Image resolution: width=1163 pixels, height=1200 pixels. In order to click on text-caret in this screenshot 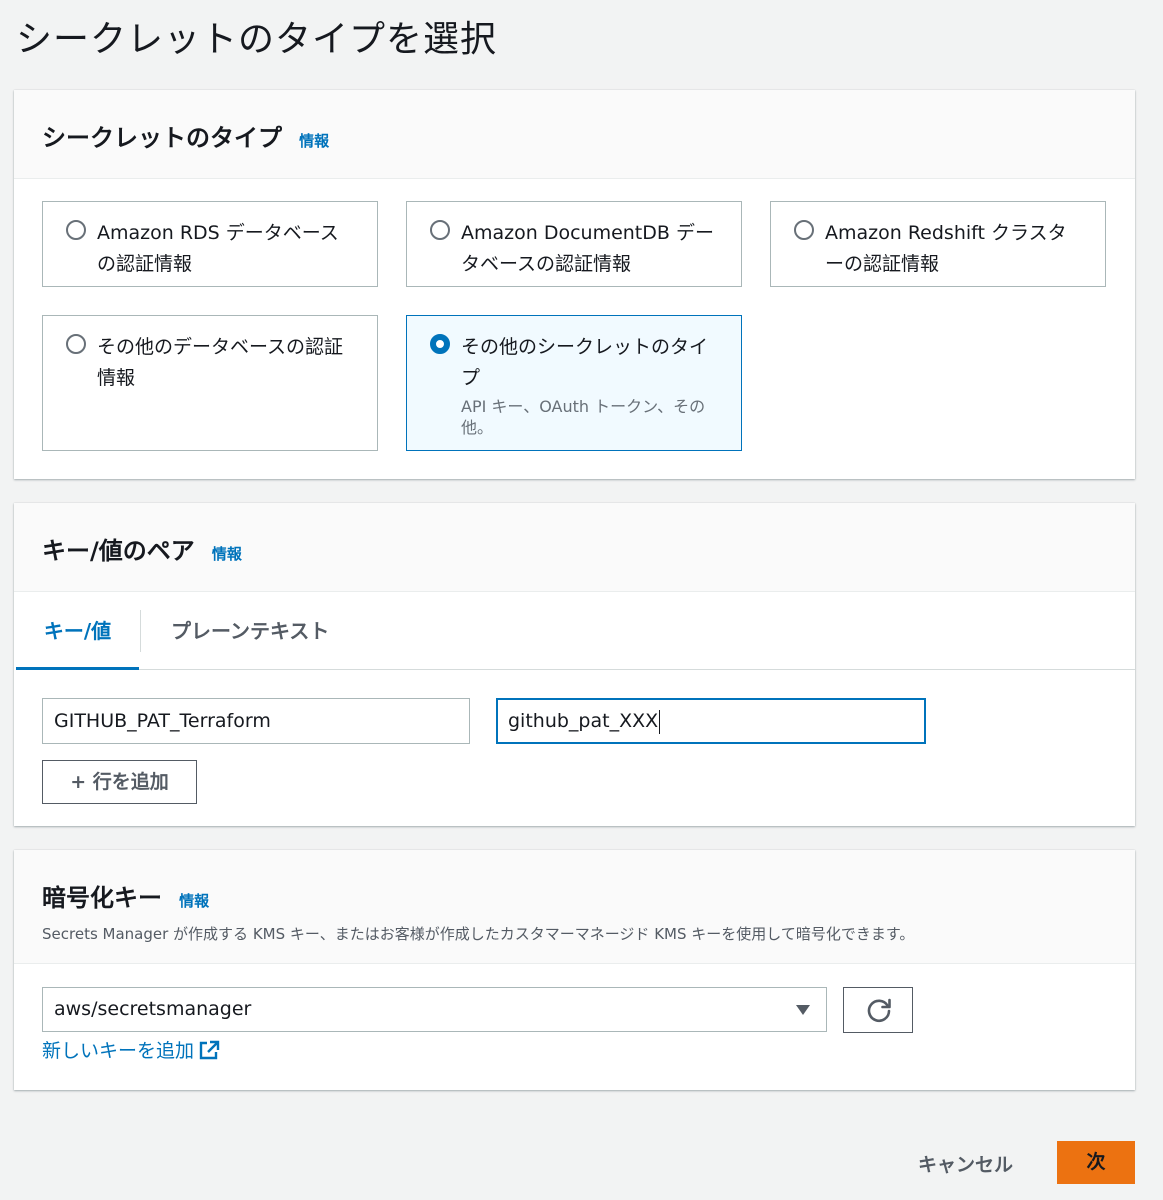, I will do `click(660, 721)`.